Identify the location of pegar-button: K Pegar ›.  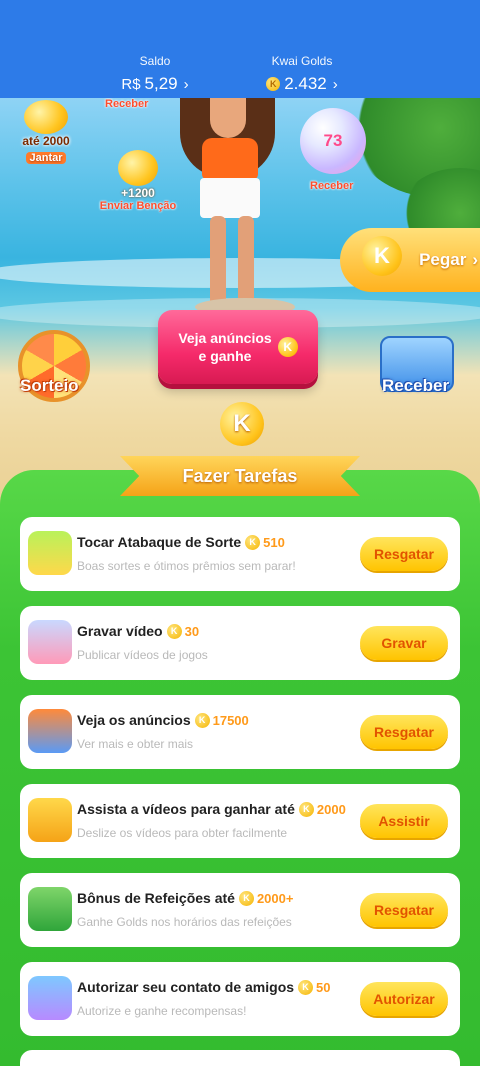
(410, 260).